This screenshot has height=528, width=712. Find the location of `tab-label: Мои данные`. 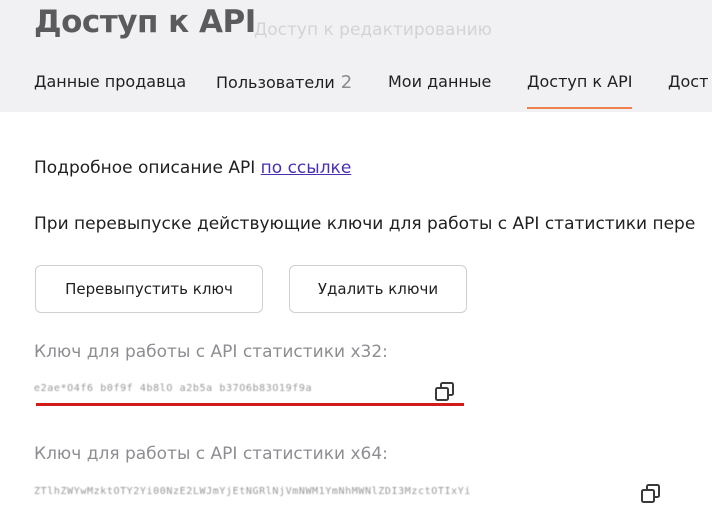

tab-label: Мои данные is located at coordinates (440, 81).